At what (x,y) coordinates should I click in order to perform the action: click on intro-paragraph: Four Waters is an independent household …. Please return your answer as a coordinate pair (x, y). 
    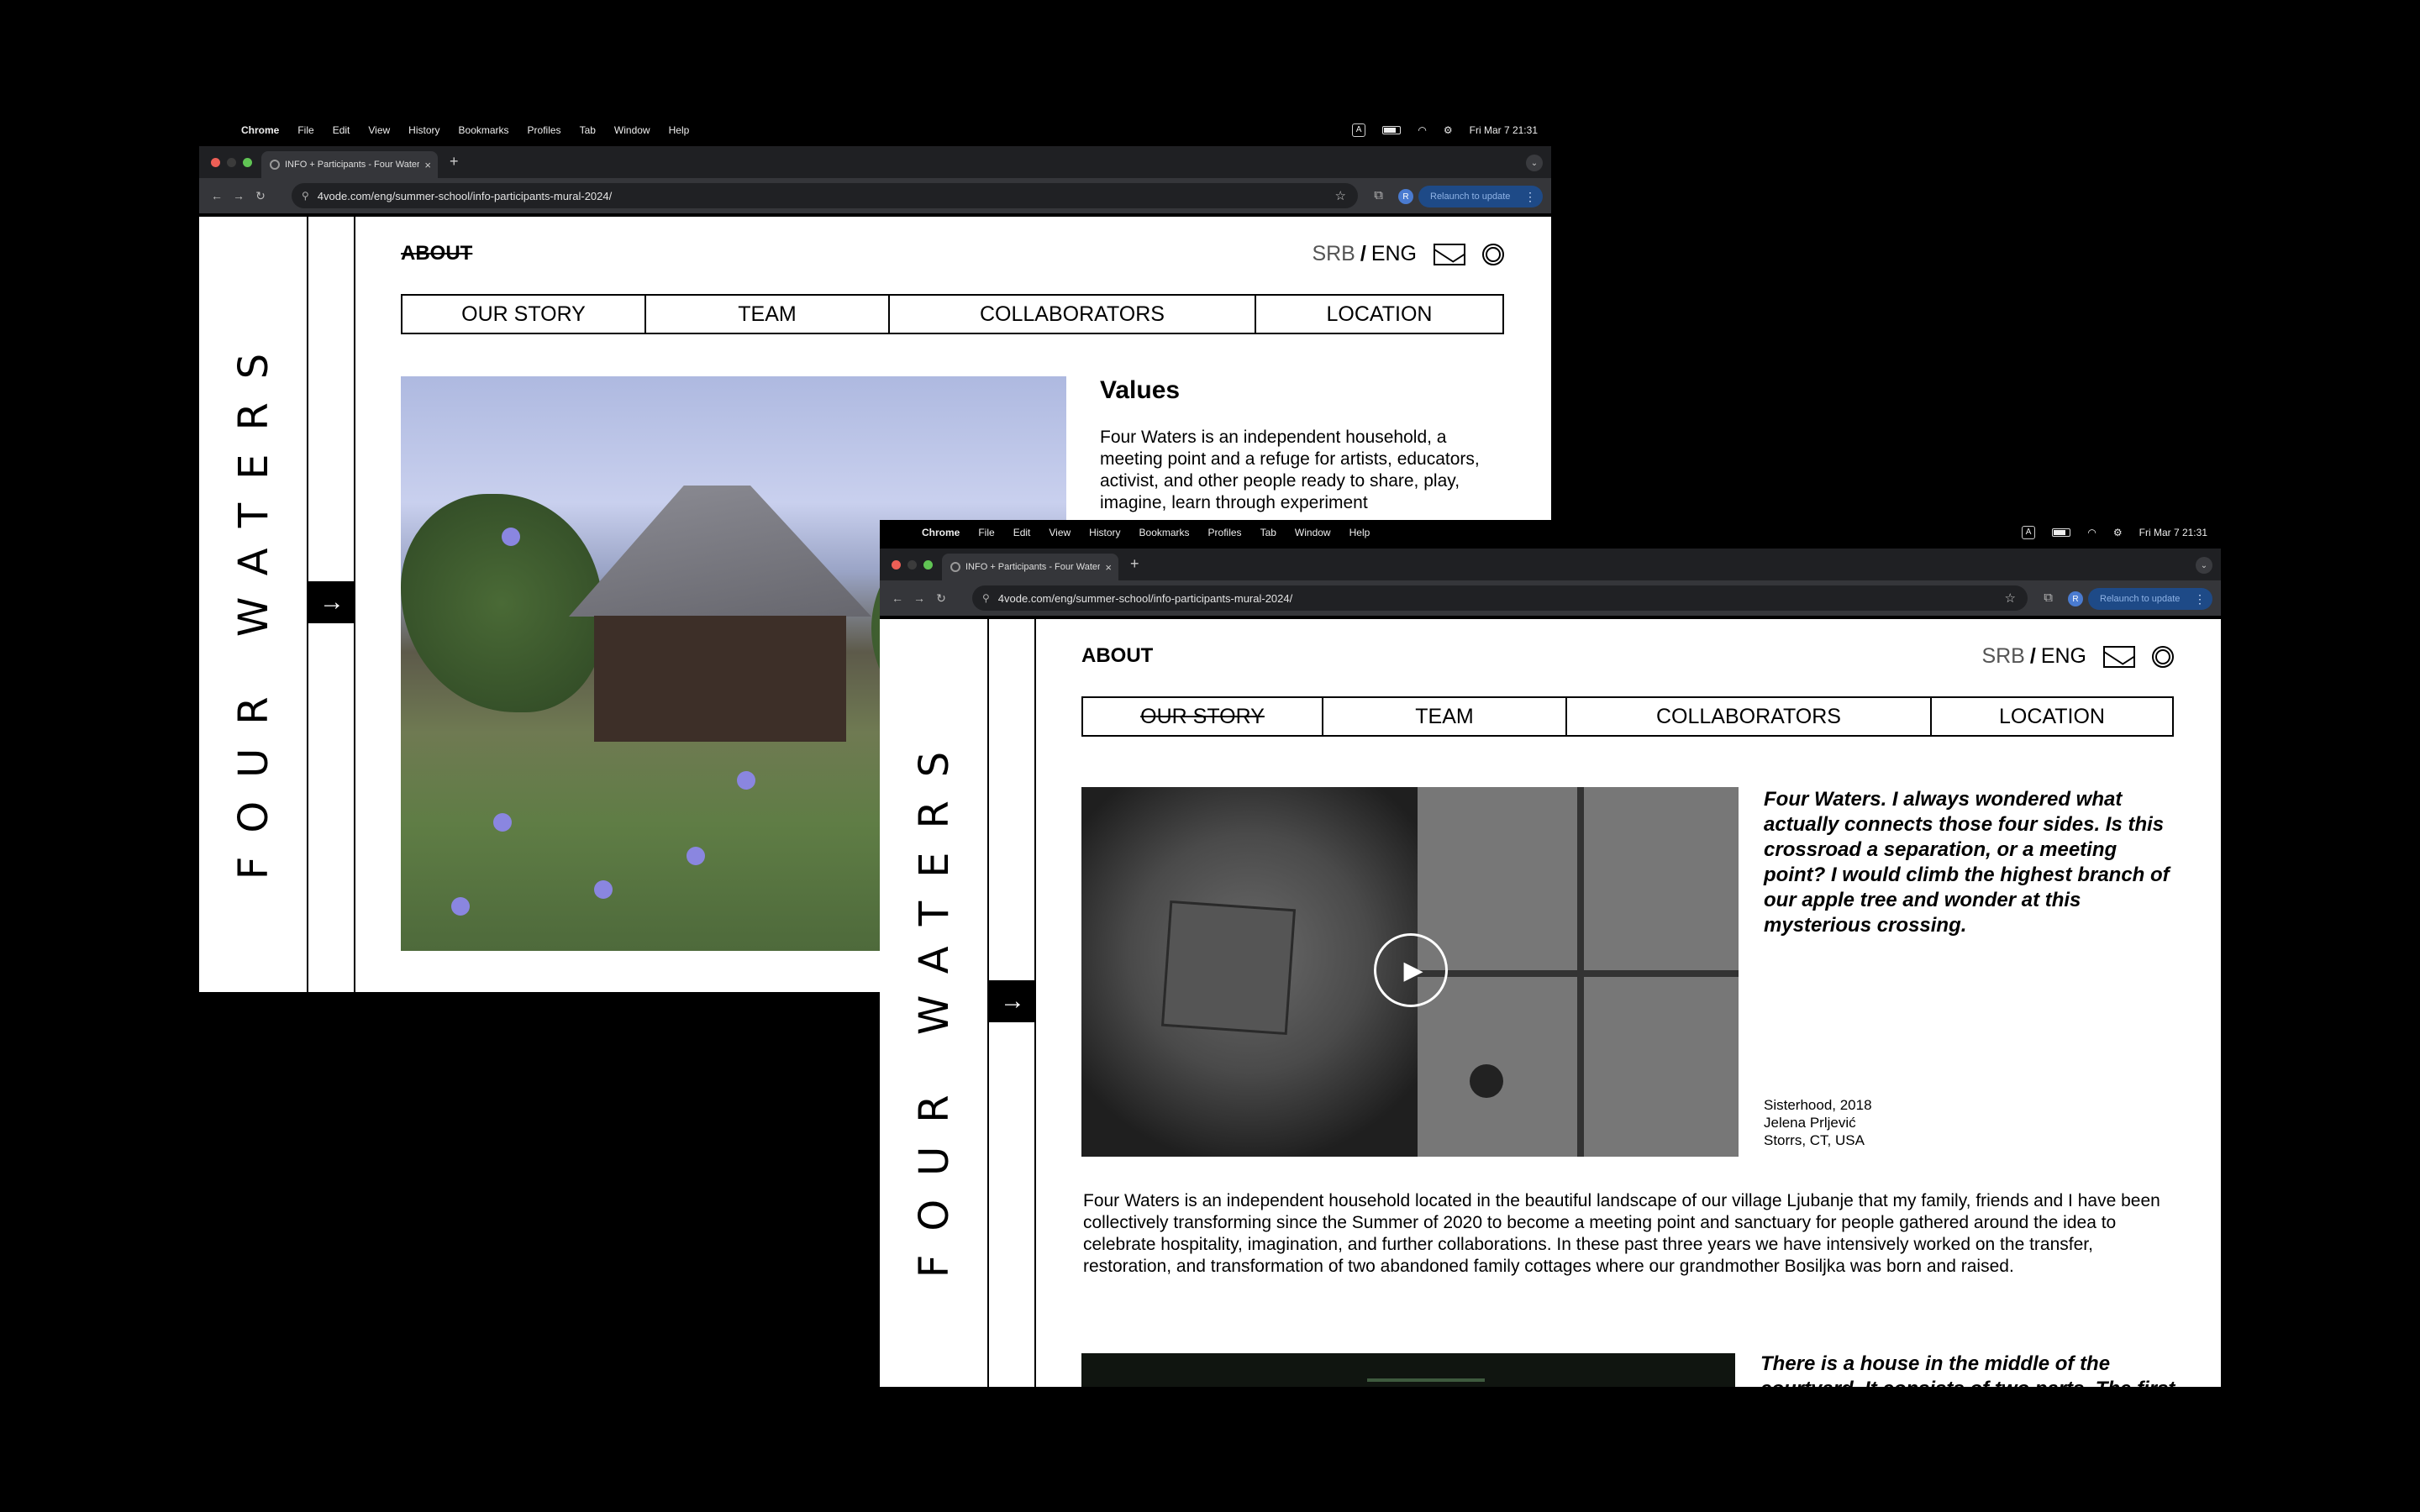
    Looking at the image, I should click on (1621, 1233).